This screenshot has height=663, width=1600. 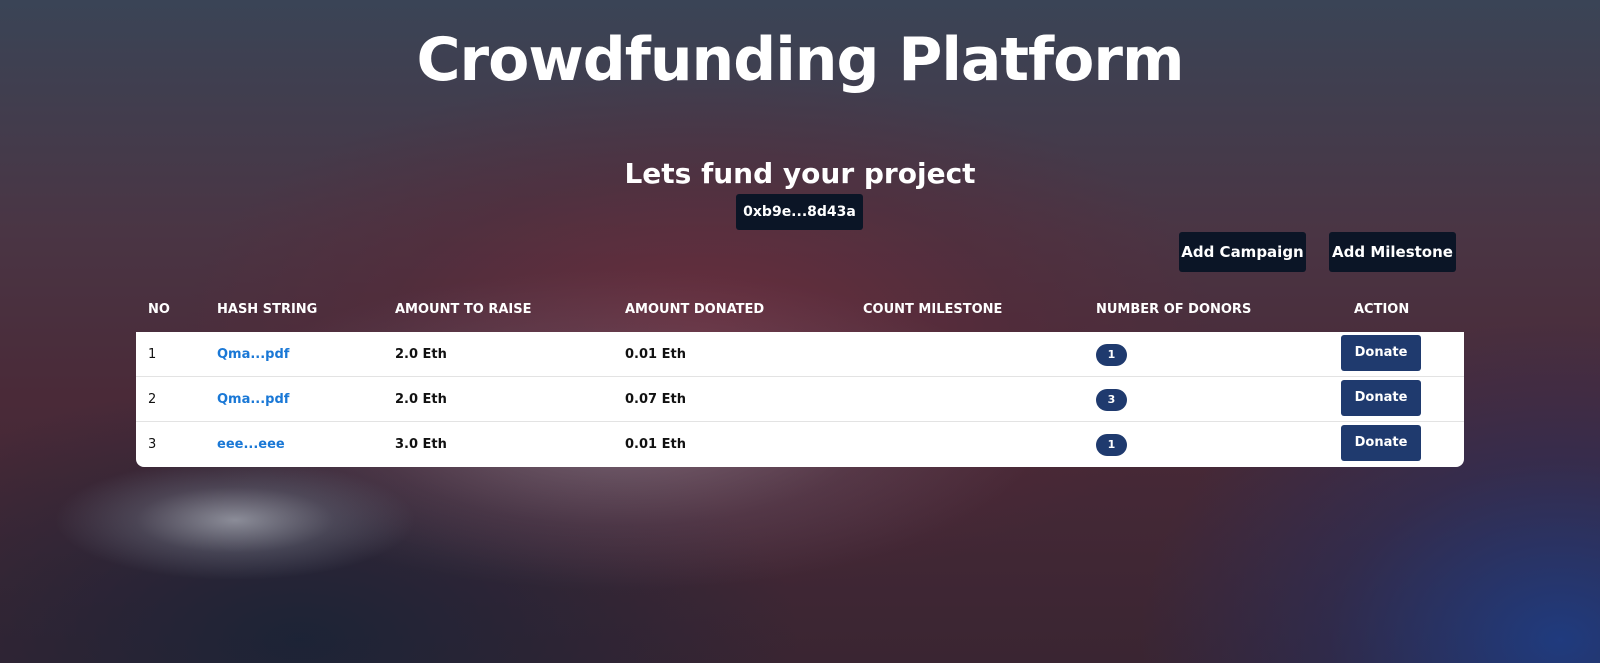 I want to click on column-header-no: NO, so click(x=159, y=309).